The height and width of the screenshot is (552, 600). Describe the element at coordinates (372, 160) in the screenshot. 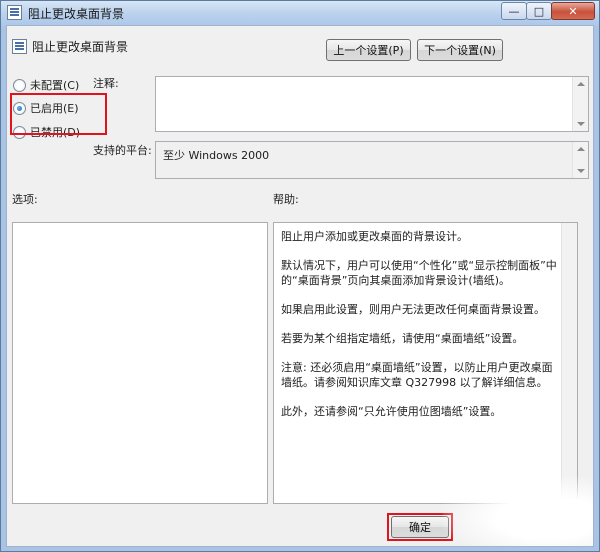

I see `platform-field: 至少 Windows 2000` at that location.